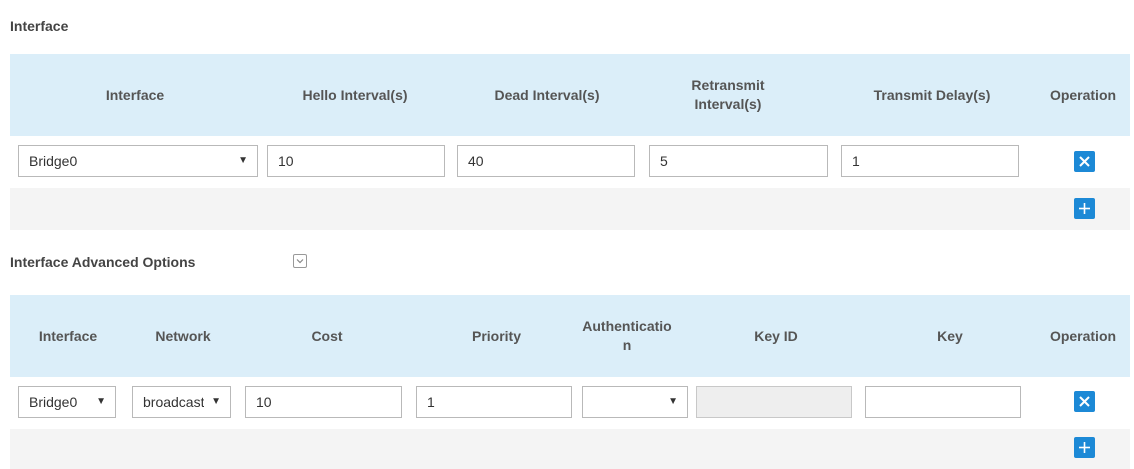 The image size is (1134, 469). I want to click on header-priority: Priority, so click(496, 335).